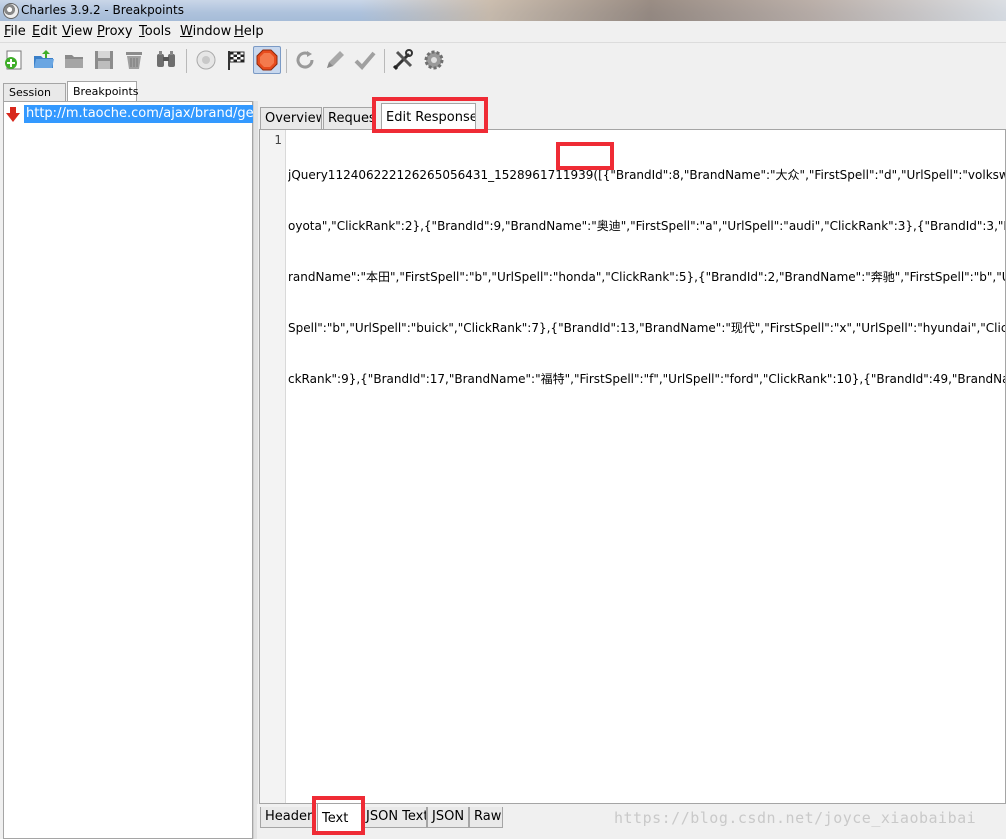  What do you see at coordinates (102, 10) in the screenshot?
I see `window-title: Charles 3.9.2 - Breakpoints` at bounding box center [102, 10].